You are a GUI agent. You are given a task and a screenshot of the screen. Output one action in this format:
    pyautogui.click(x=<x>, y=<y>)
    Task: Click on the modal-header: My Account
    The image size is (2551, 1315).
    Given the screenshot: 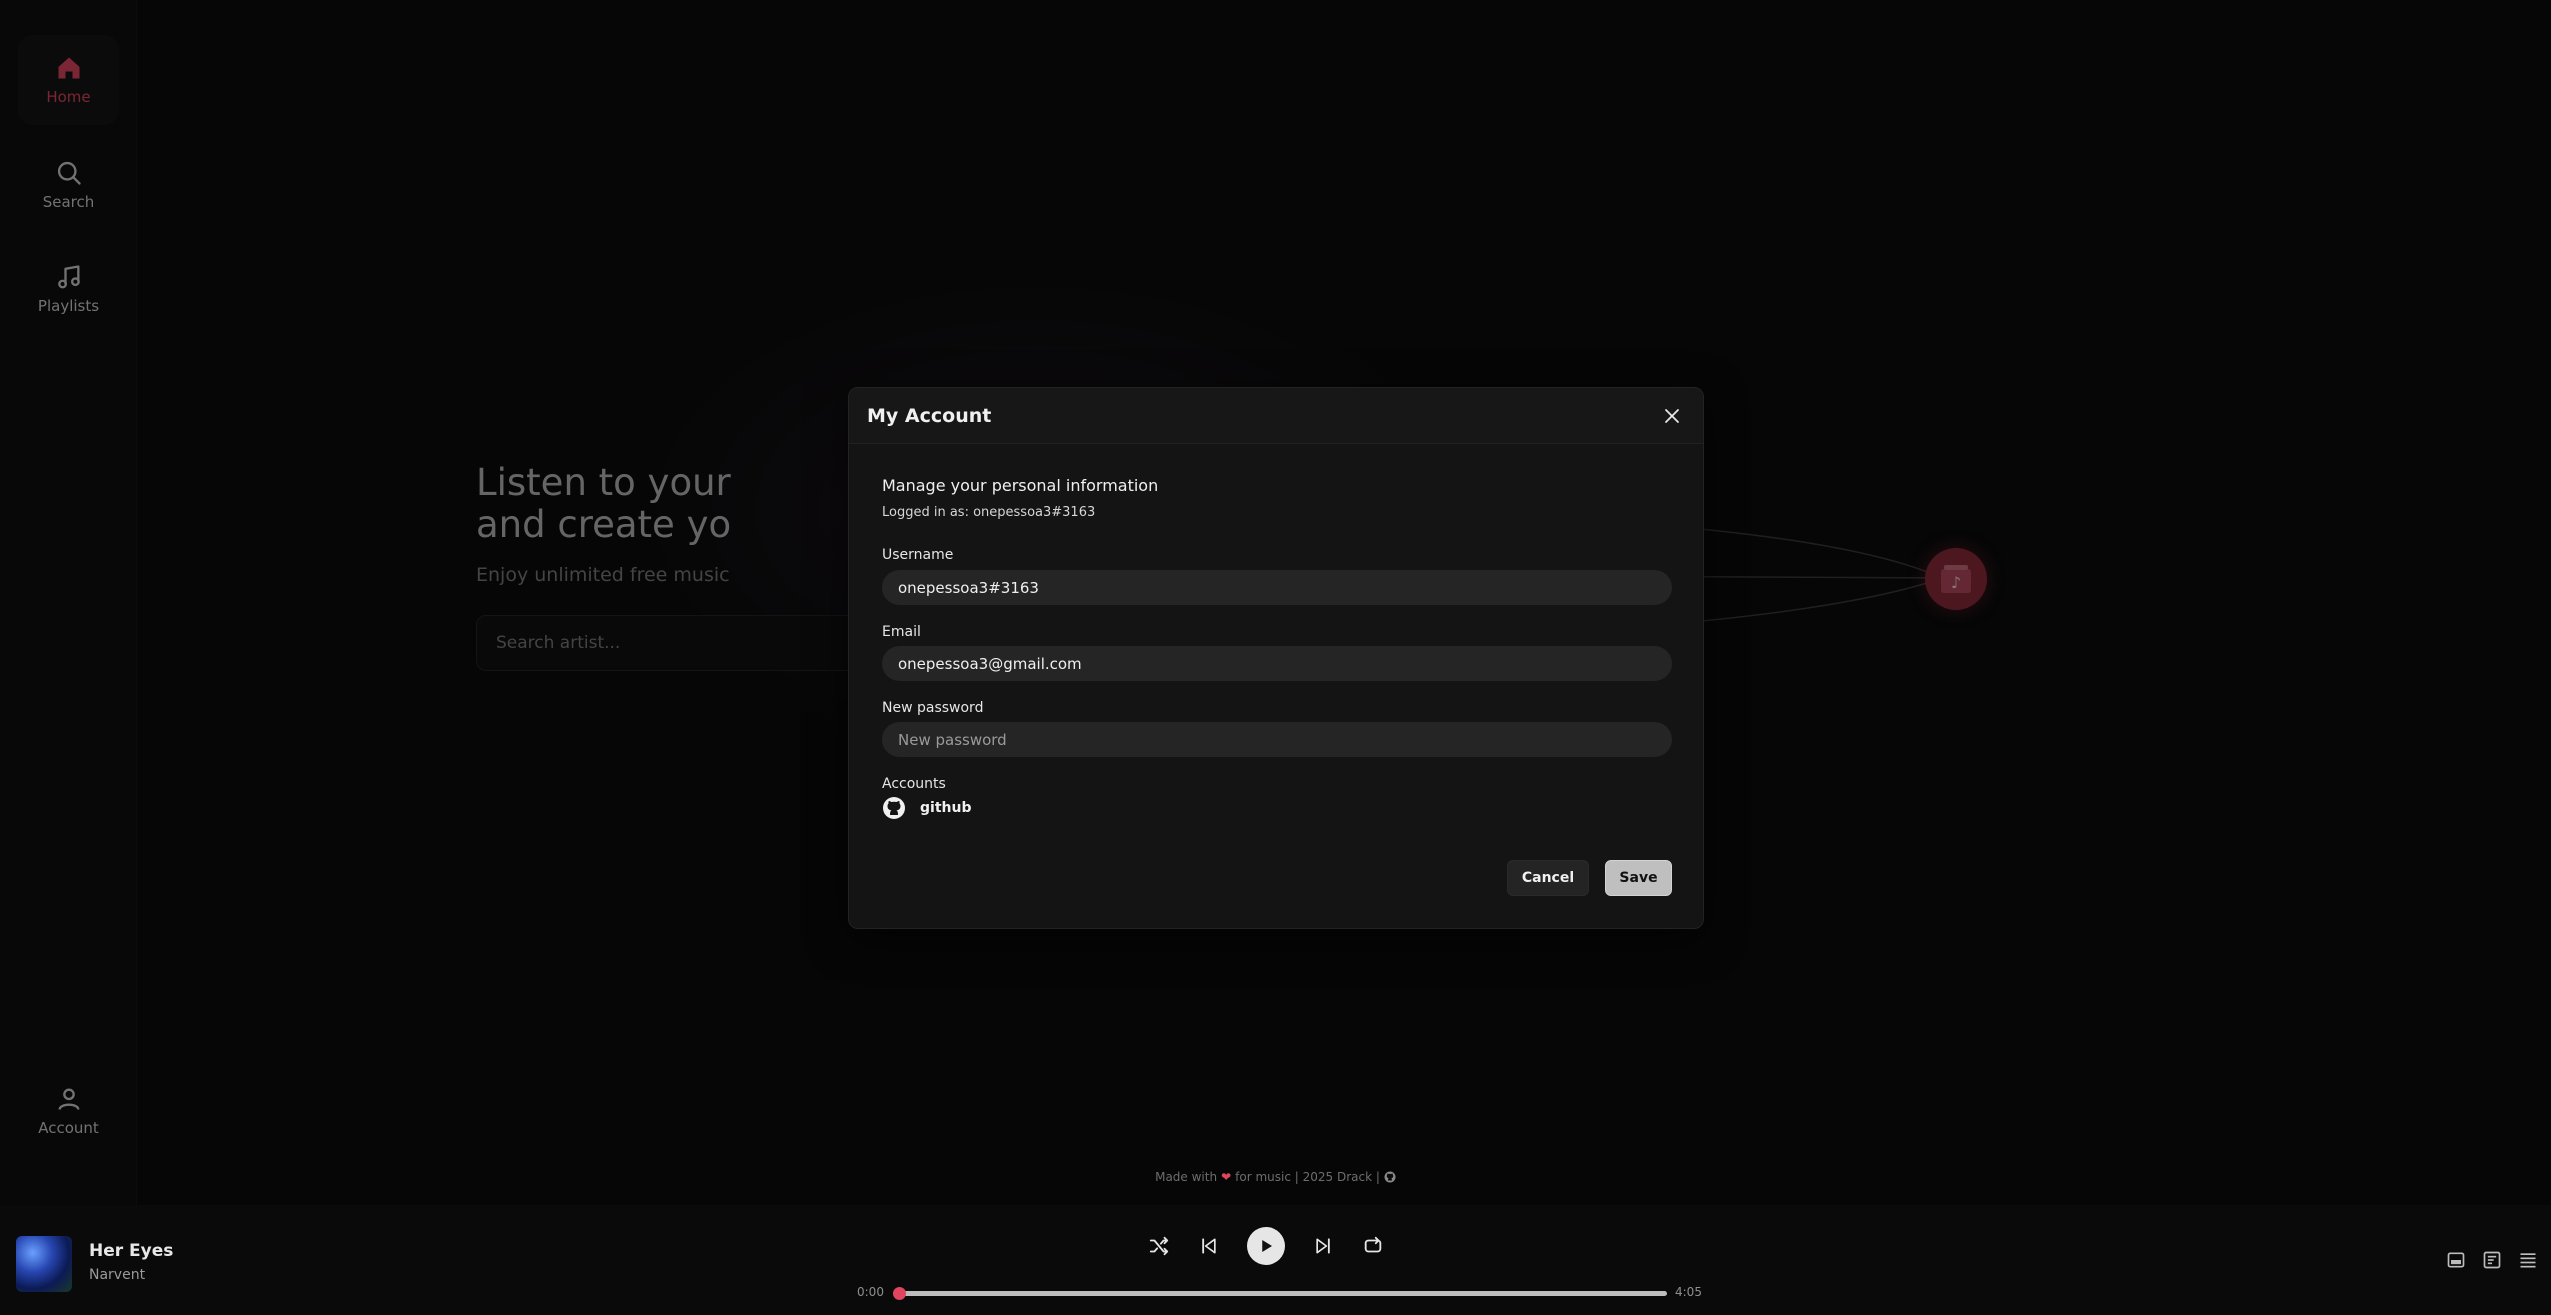 What is the action you would take?
    pyautogui.click(x=1276, y=416)
    